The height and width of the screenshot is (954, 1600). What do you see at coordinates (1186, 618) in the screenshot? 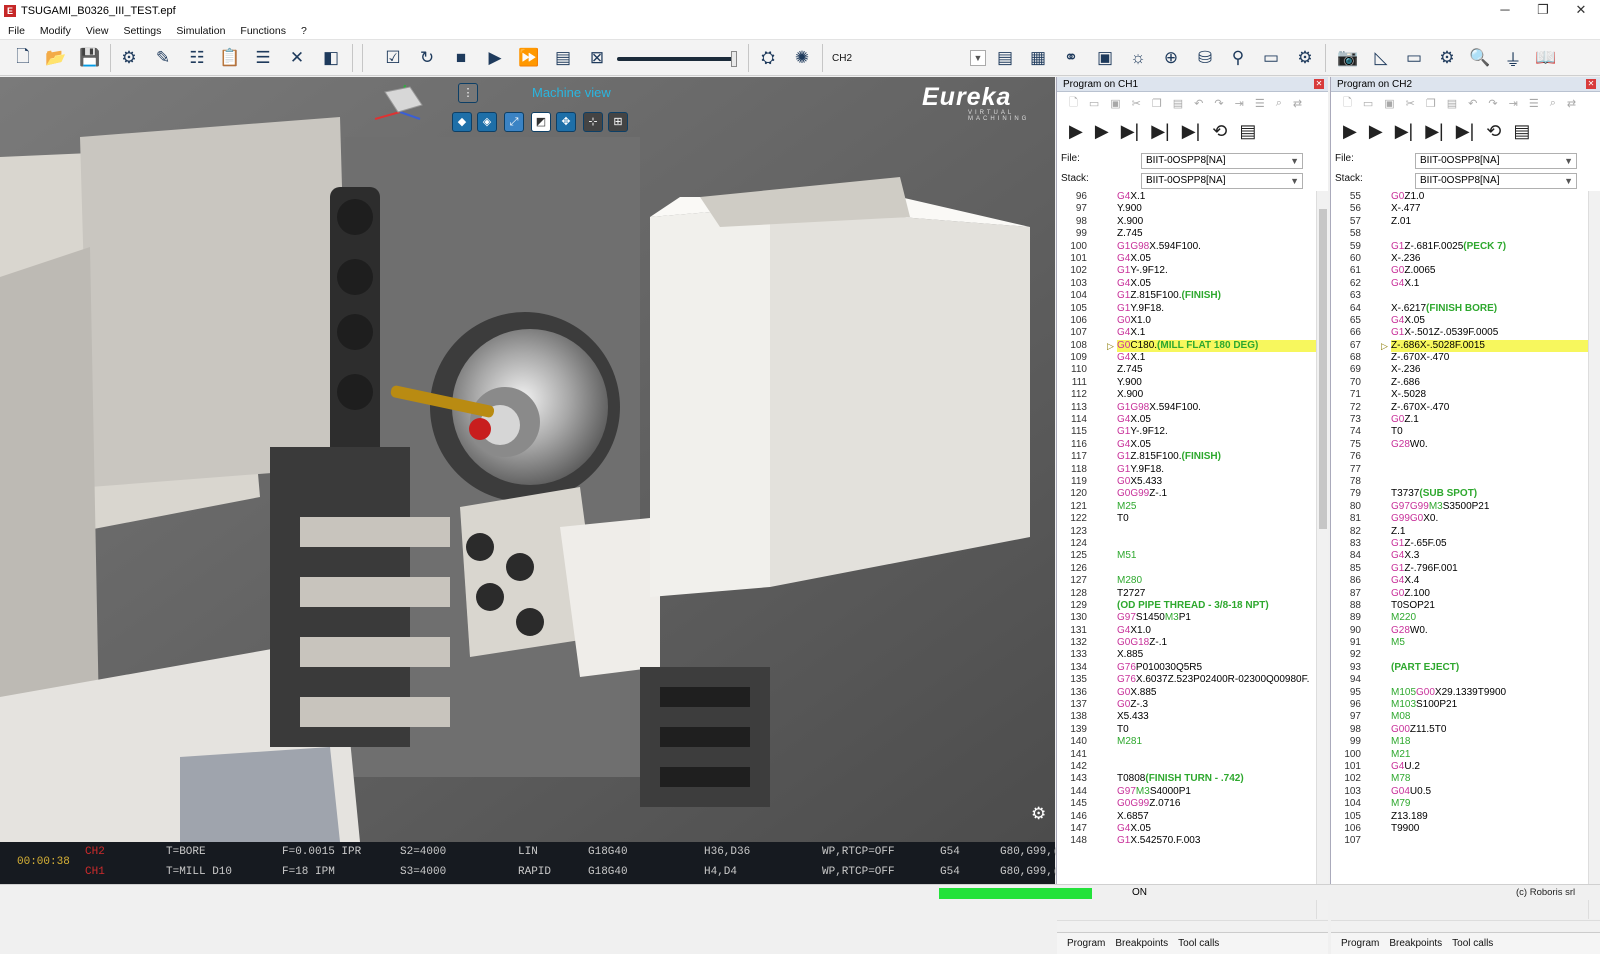
I see `code-line: 130 G97S1450M3P1` at bounding box center [1186, 618].